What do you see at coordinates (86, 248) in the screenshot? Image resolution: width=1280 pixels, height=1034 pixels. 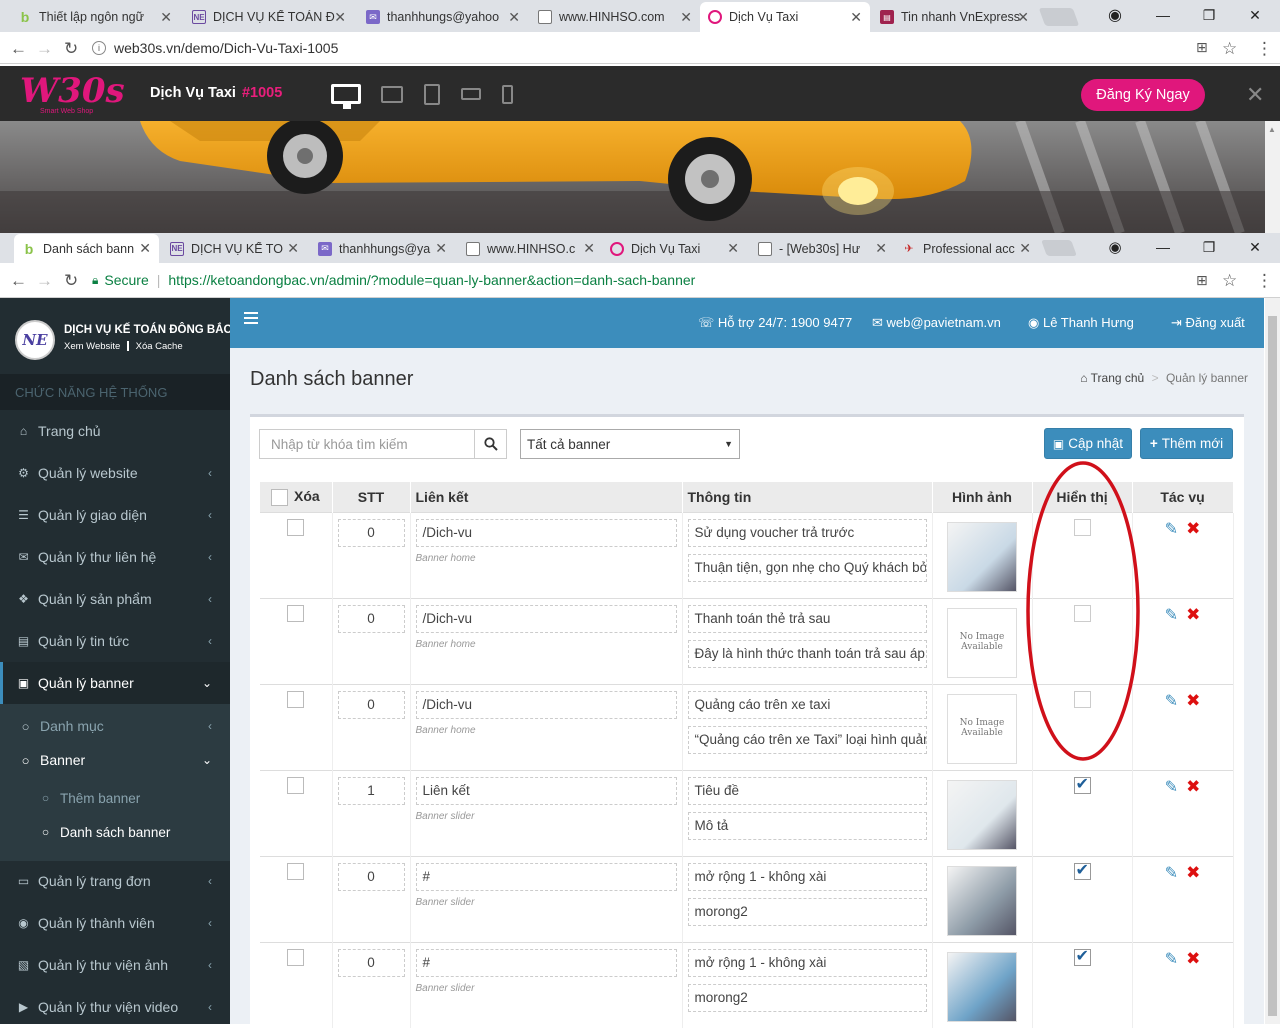 I see `inner-tab-0: b Danh sách bann ✕` at bounding box center [86, 248].